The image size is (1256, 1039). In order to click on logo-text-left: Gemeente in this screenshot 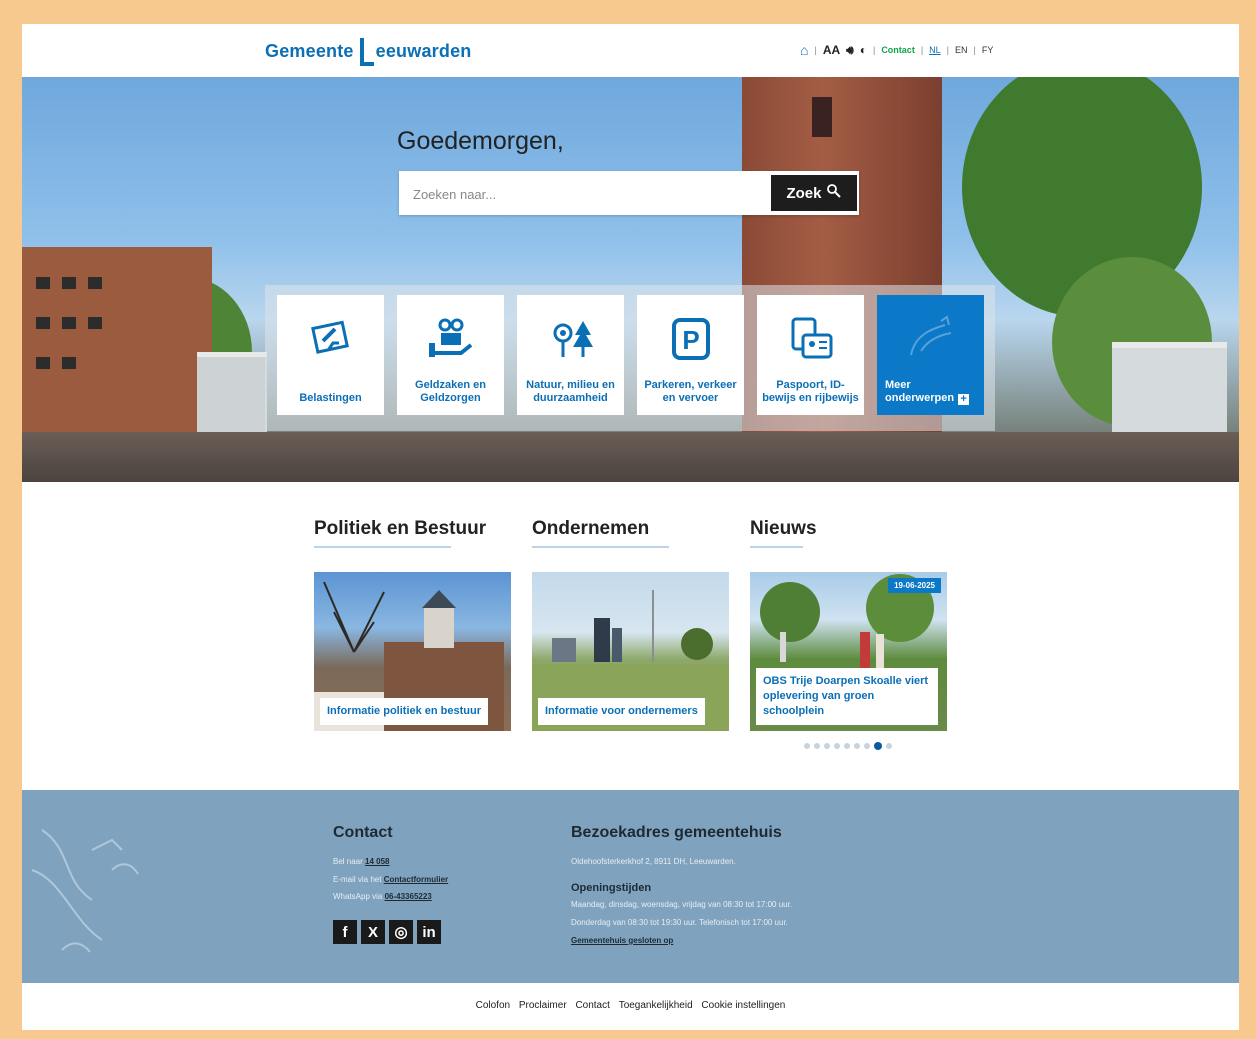, I will do `click(309, 51)`.